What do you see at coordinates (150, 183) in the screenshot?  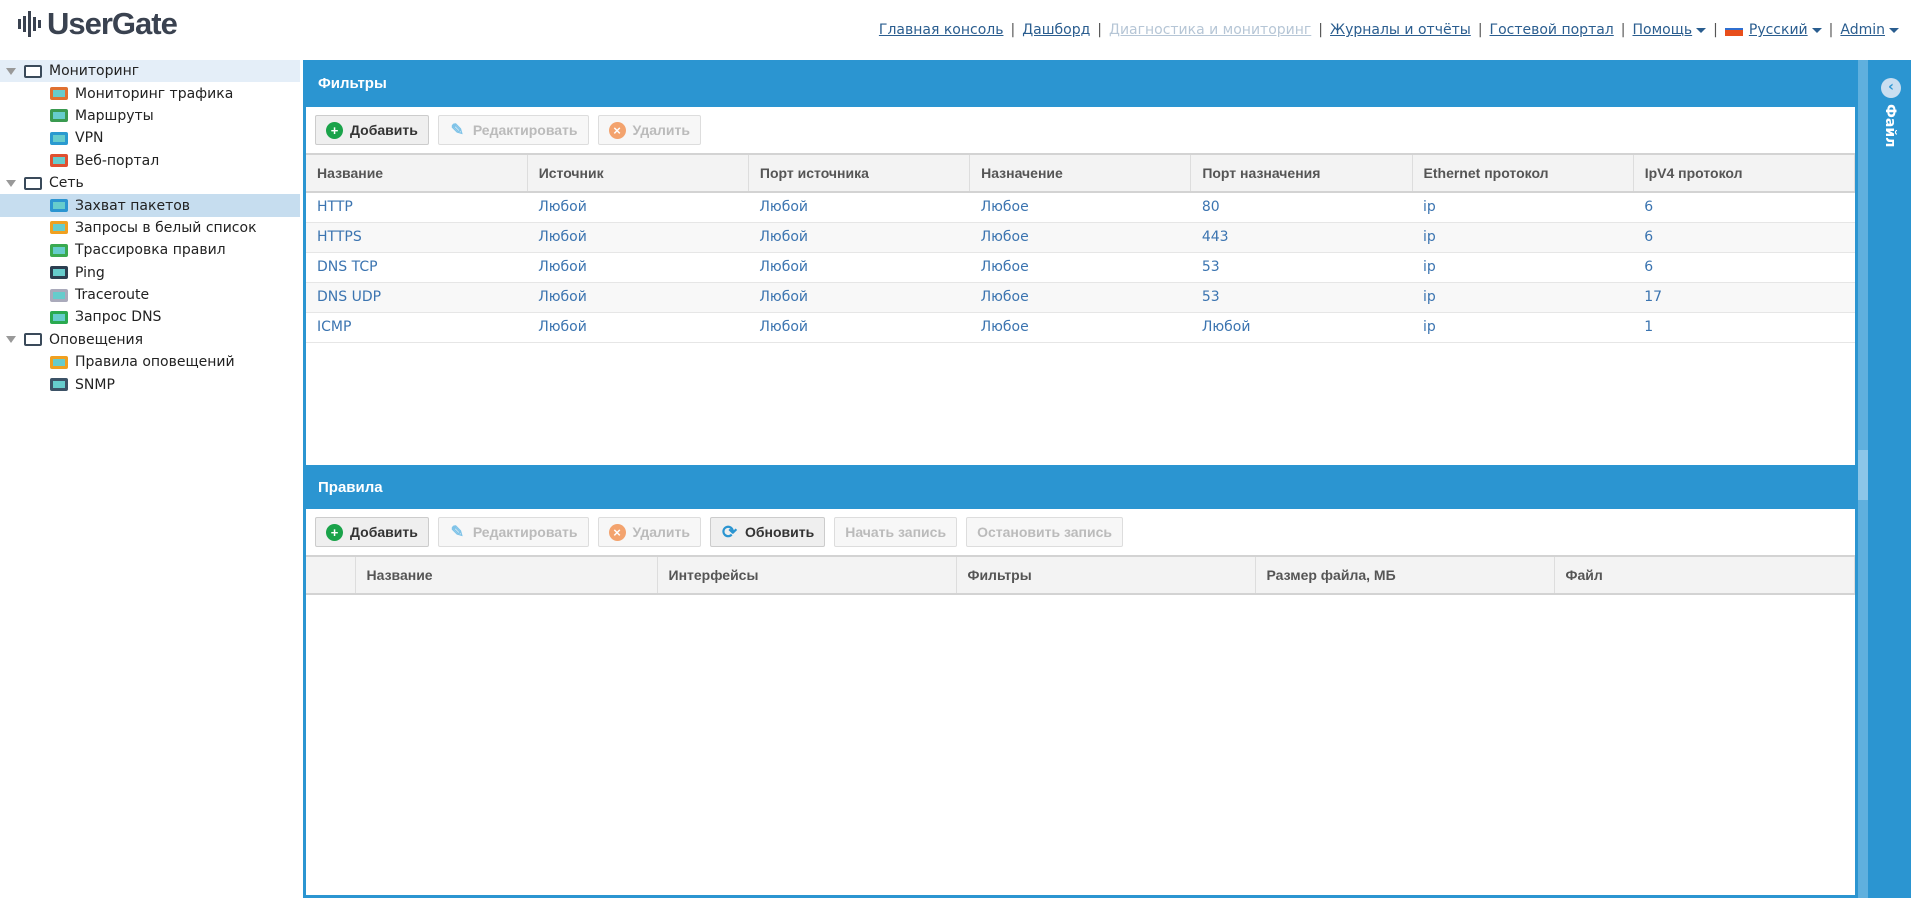 I see `sidebar-group-1: Сеть` at bounding box center [150, 183].